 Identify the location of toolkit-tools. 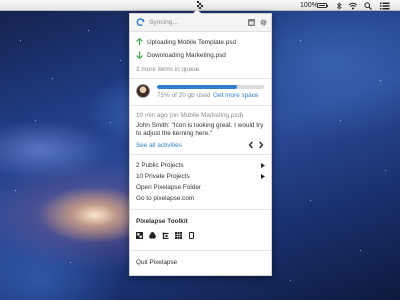
(176, 236).